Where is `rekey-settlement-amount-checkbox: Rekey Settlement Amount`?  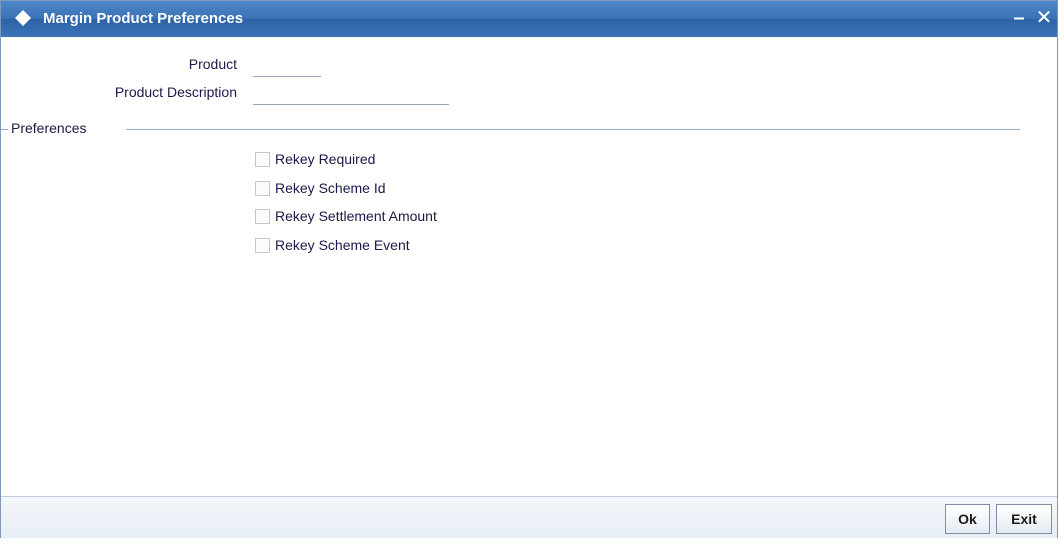 rekey-settlement-amount-checkbox: Rekey Settlement Amount is located at coordinates (346, 216).